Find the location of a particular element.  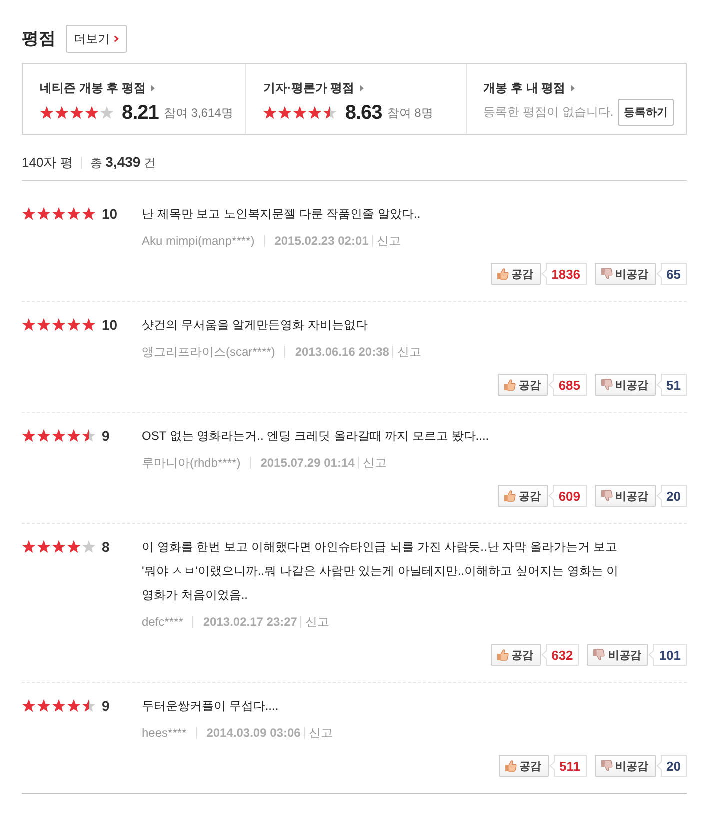

rating-category-link: 기자·평론가 평점 is located at coordinates (309, 88).